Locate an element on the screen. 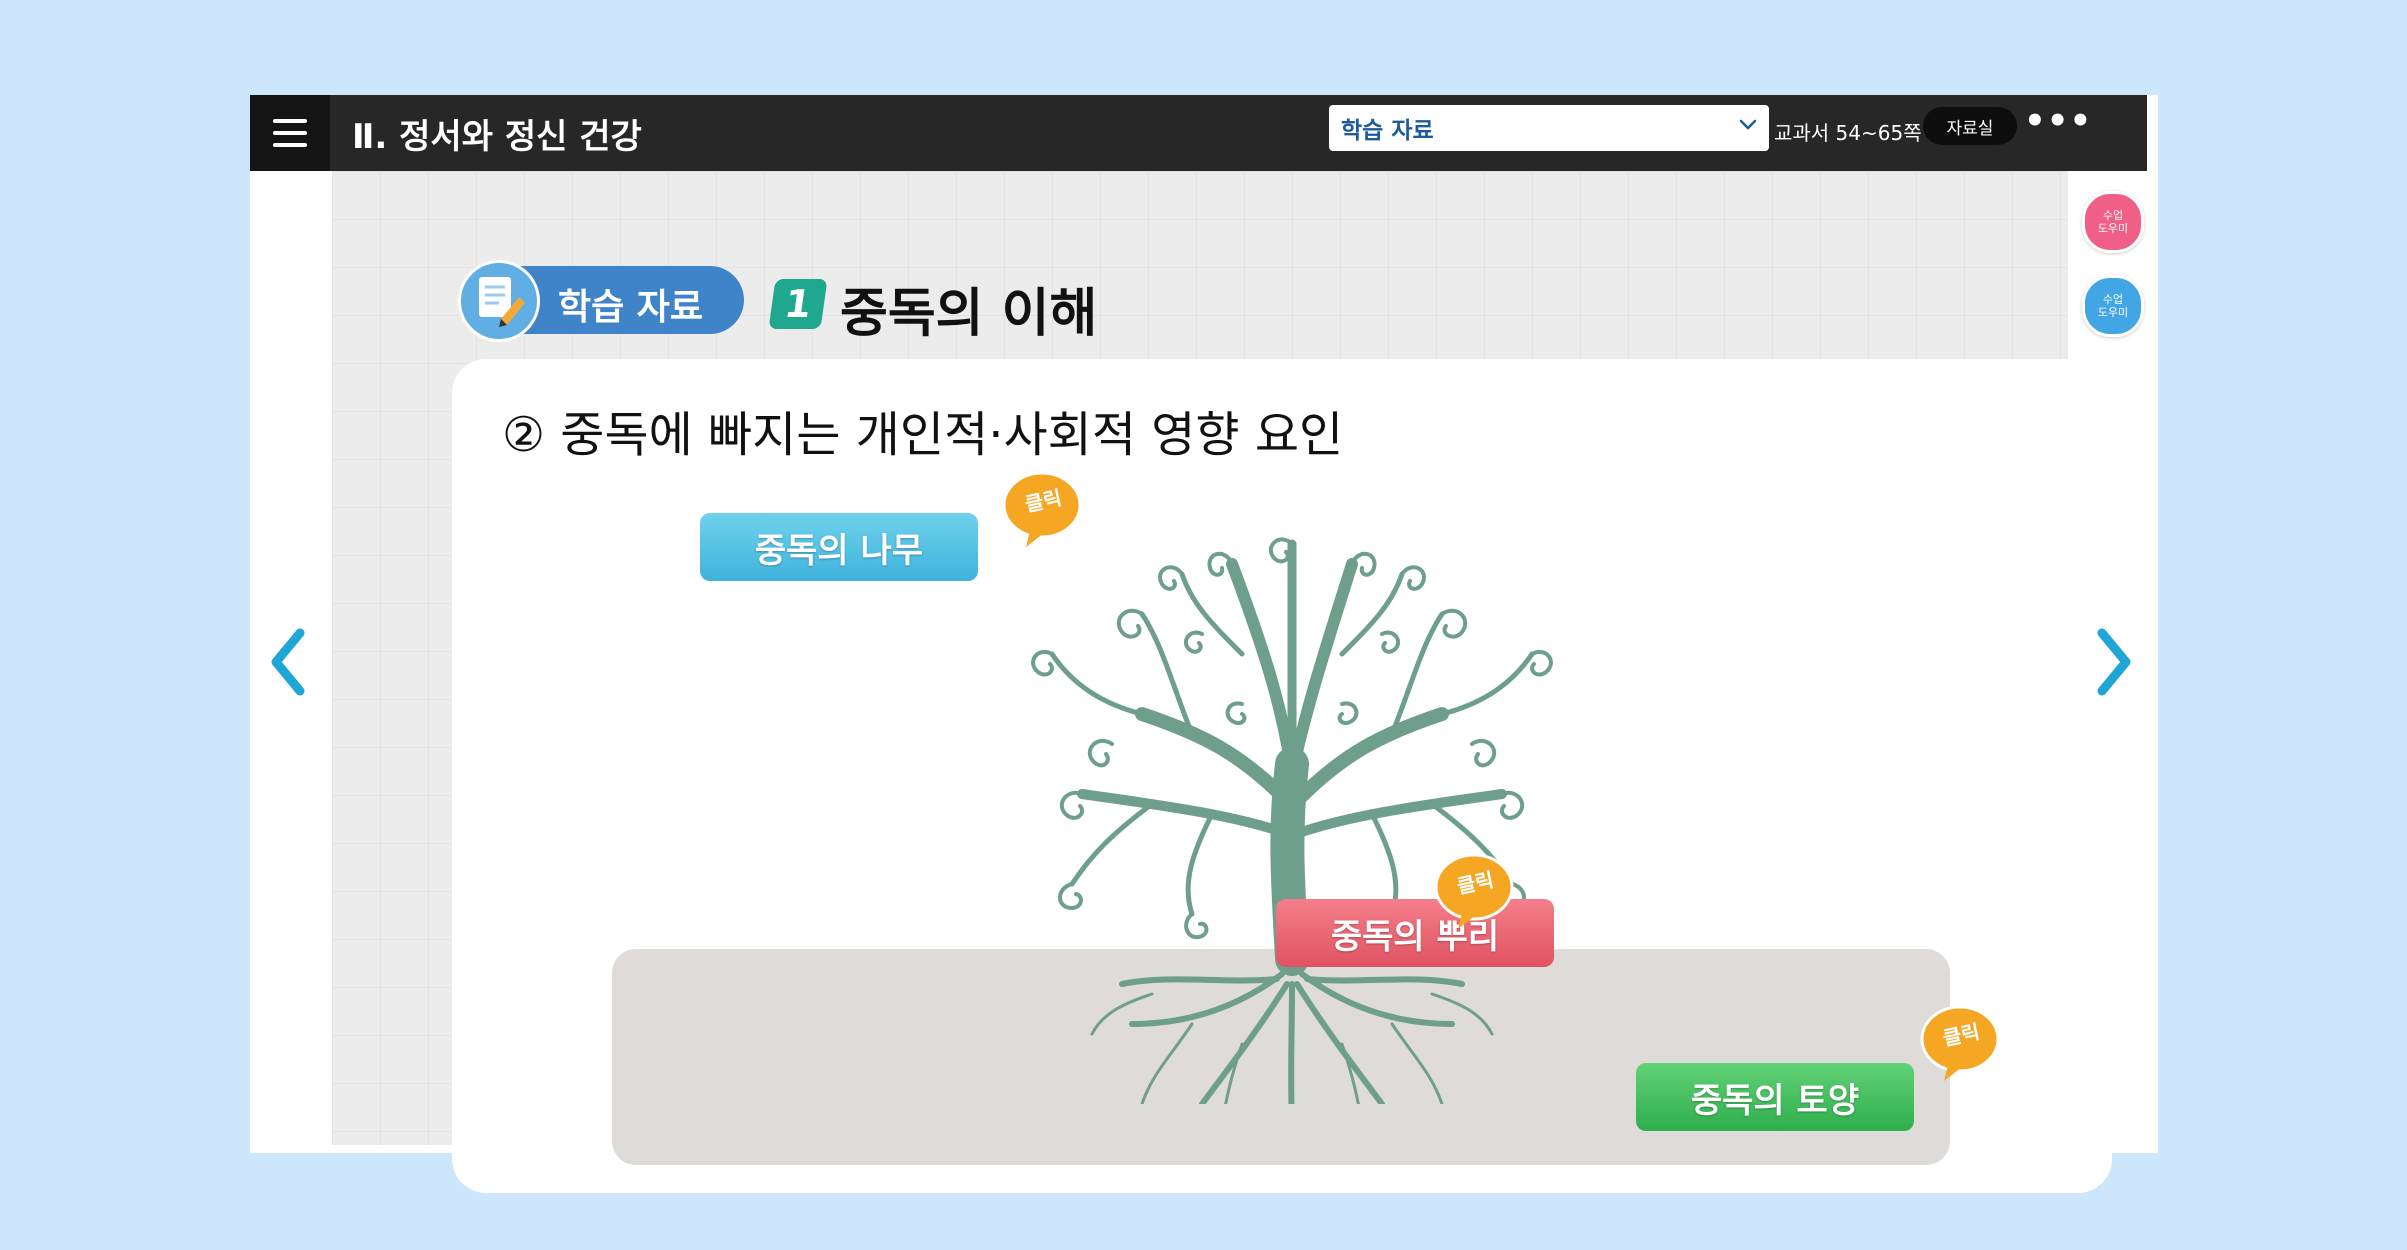 Image resolution: width=2407 pixels, height=1250 pixels. library-button: 자료실 is located at coordinates (1970, 126).